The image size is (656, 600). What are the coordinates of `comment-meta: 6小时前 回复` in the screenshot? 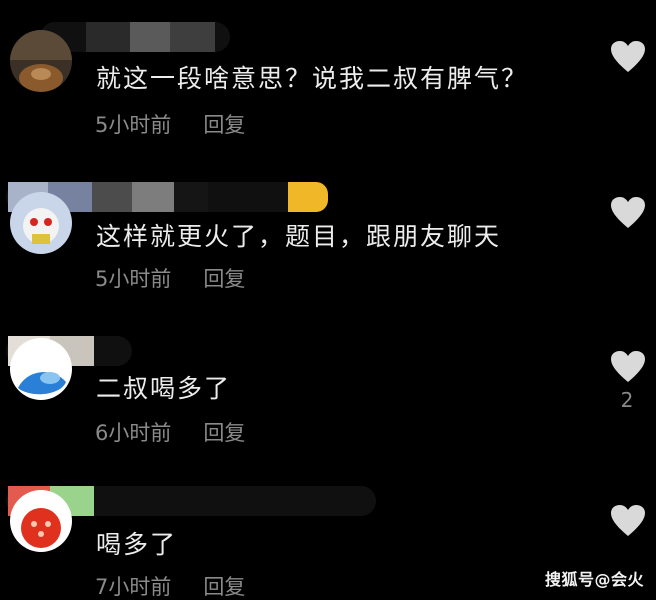 It's located at (170, 433).